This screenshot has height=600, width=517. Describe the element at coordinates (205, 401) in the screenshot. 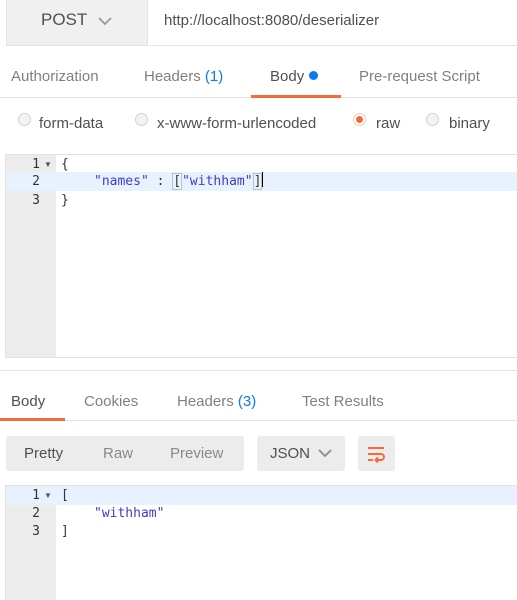

I see `tab-response-headers-label: Headers` at that location.